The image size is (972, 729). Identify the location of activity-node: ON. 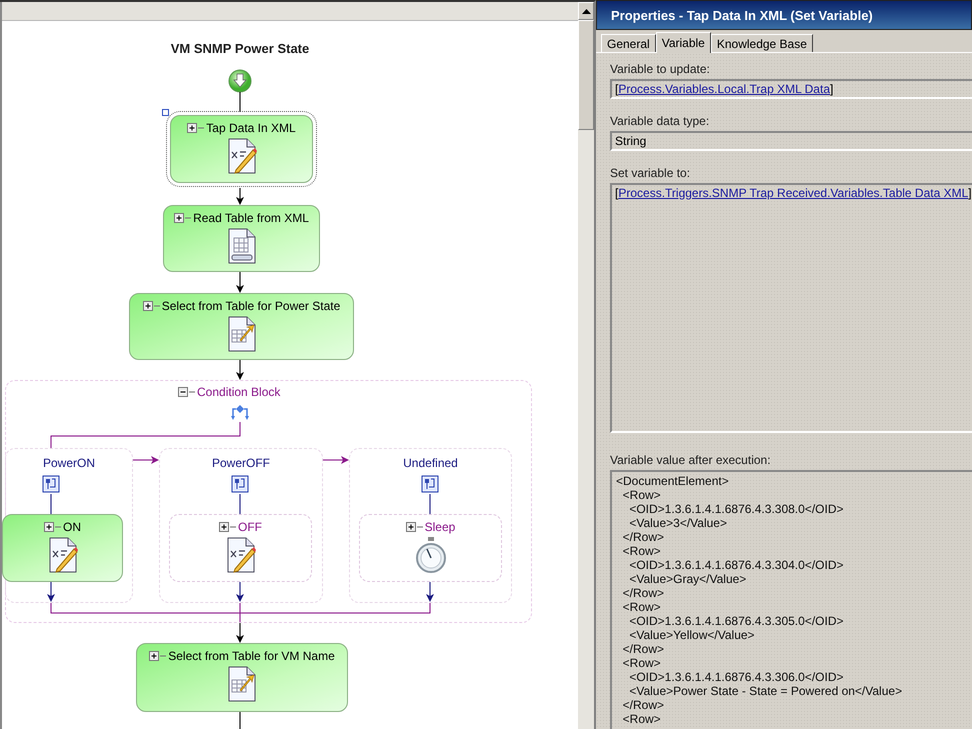
(62, 548).